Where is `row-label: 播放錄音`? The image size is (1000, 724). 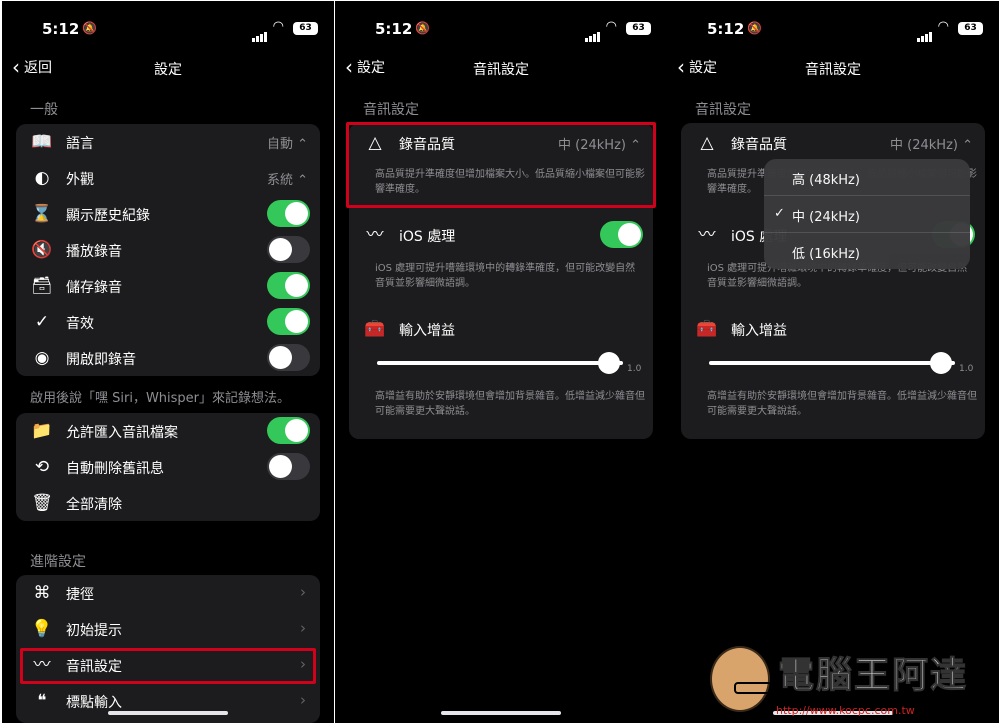 row-label: 播放錄音 is located at coordinates (94, 252).